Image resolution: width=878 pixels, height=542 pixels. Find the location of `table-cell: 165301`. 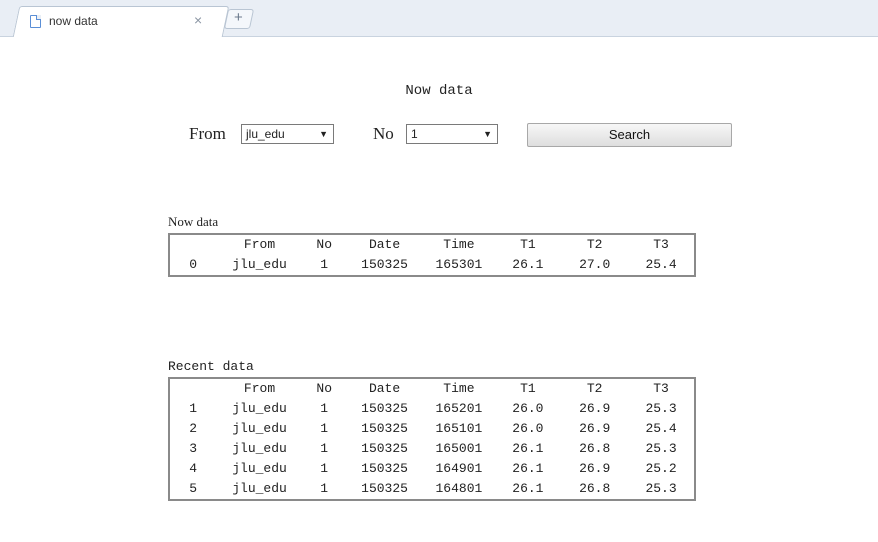

table-cell: 165301 is located at coordinates (459, 264).